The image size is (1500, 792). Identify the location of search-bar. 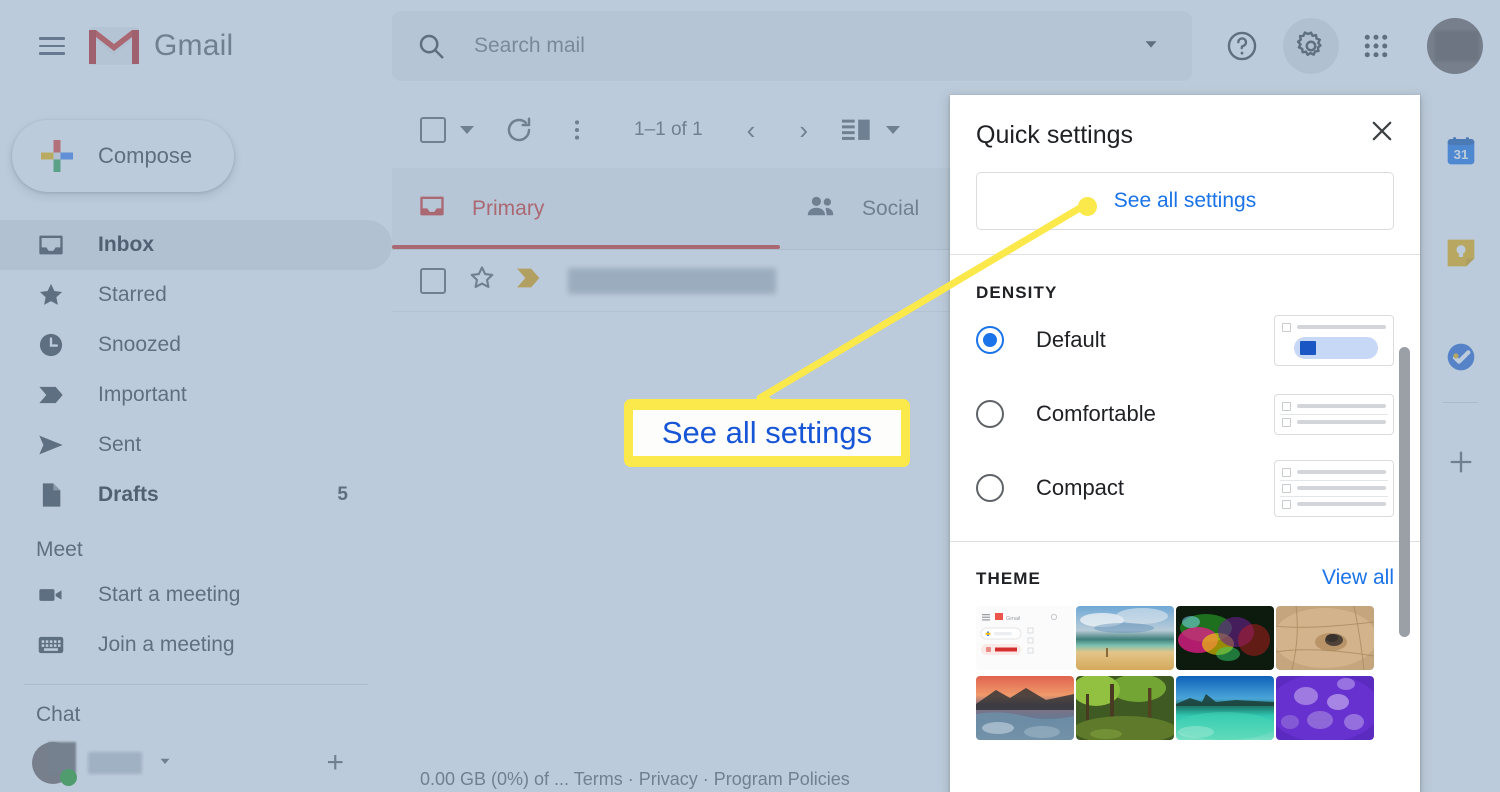
(792, 46).